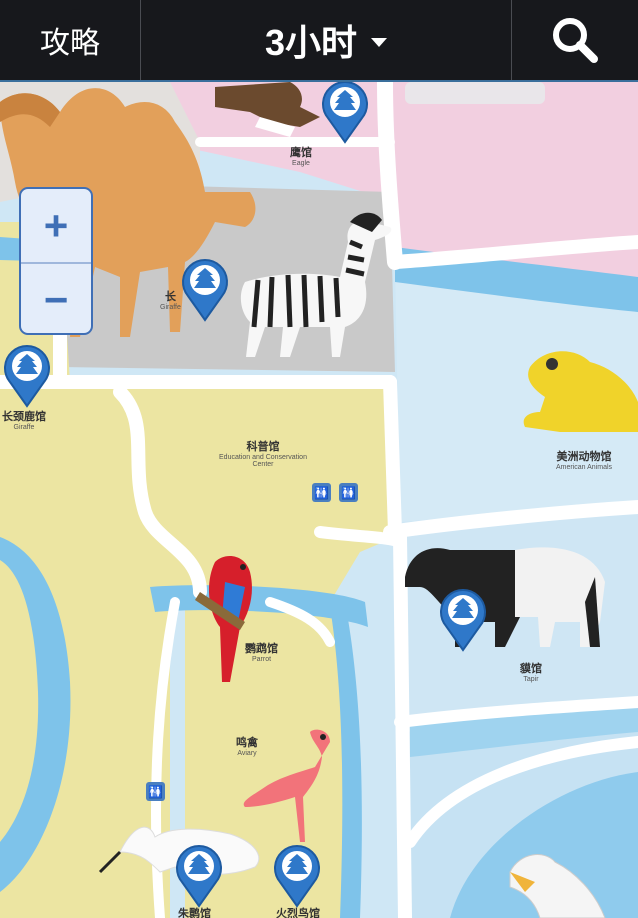  I want to click on venue-label-parrot: 鹦鹉馆 Parrot, so click(261, 651).